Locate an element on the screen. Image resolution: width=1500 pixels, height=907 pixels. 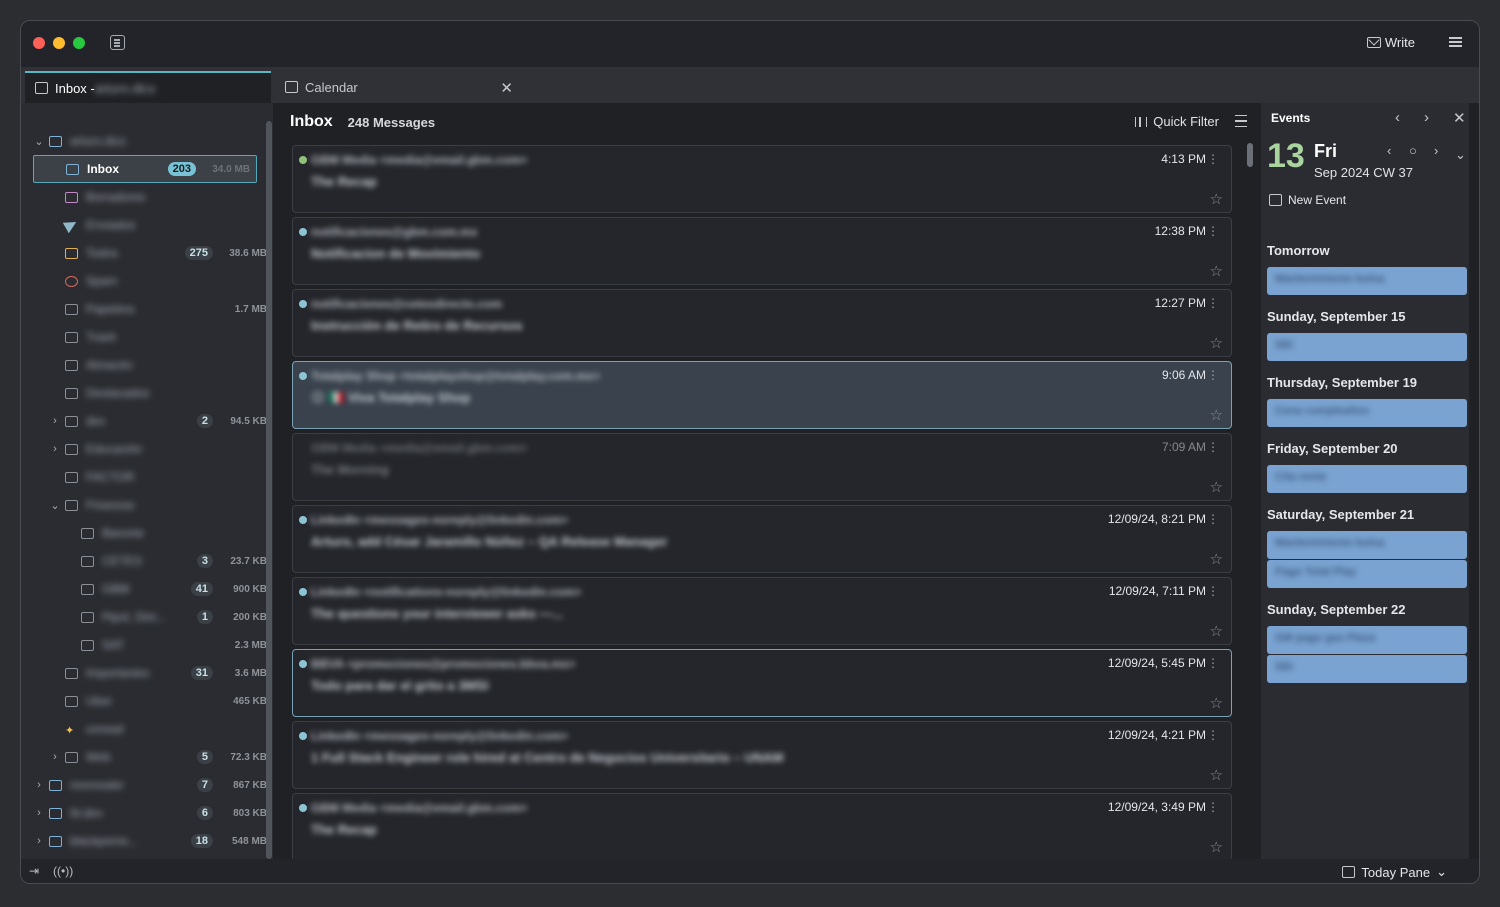
folder-row: Papelera 1.7 MB is located at coordinates (147, 309).